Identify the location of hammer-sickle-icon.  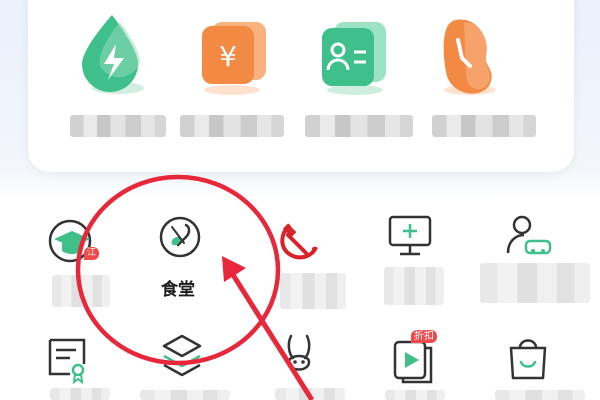
(299, 241).